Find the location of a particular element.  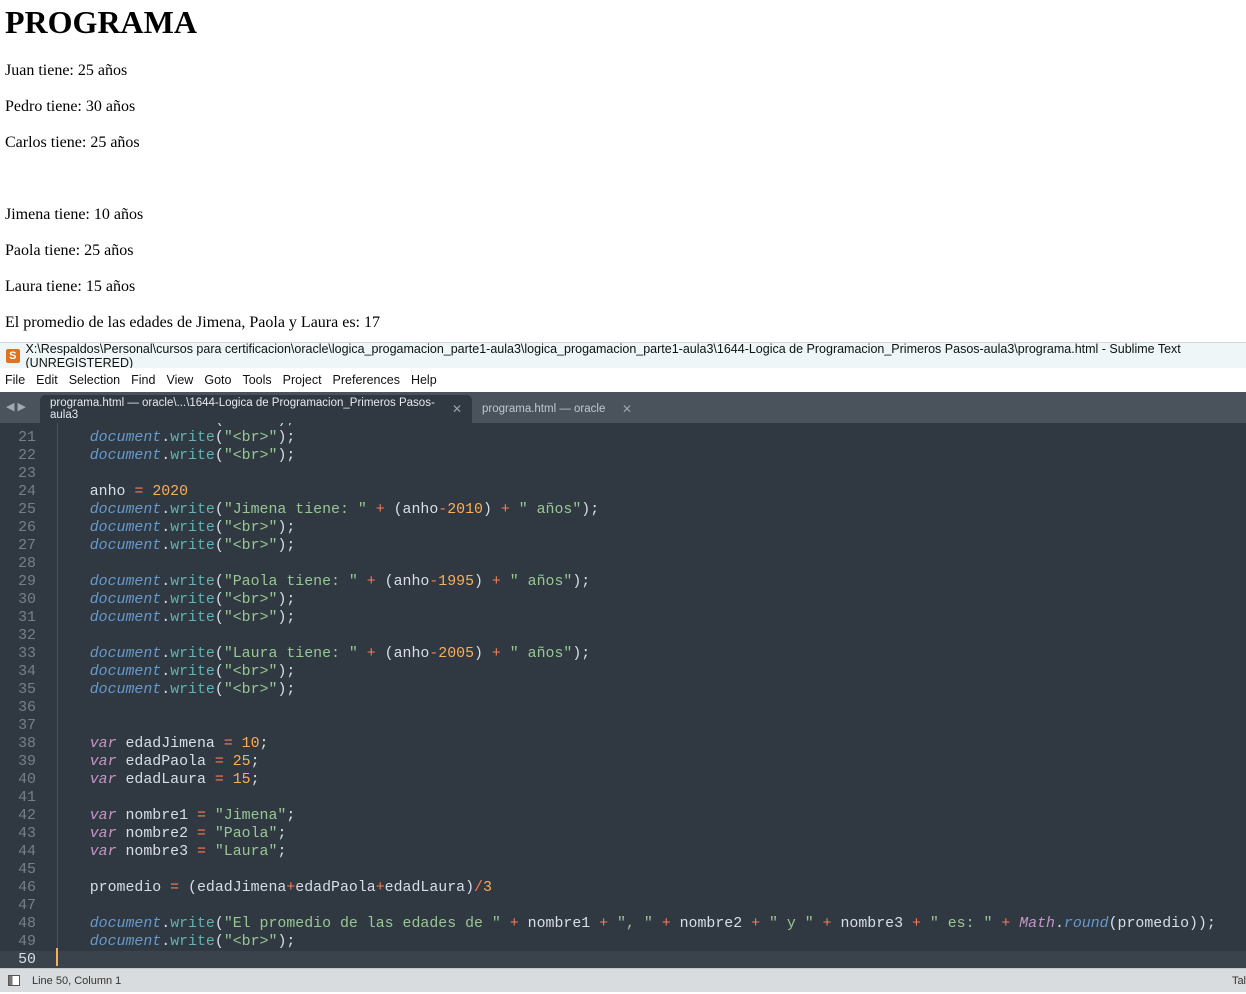

line-number: 50 is located at coordinates (27, 960).